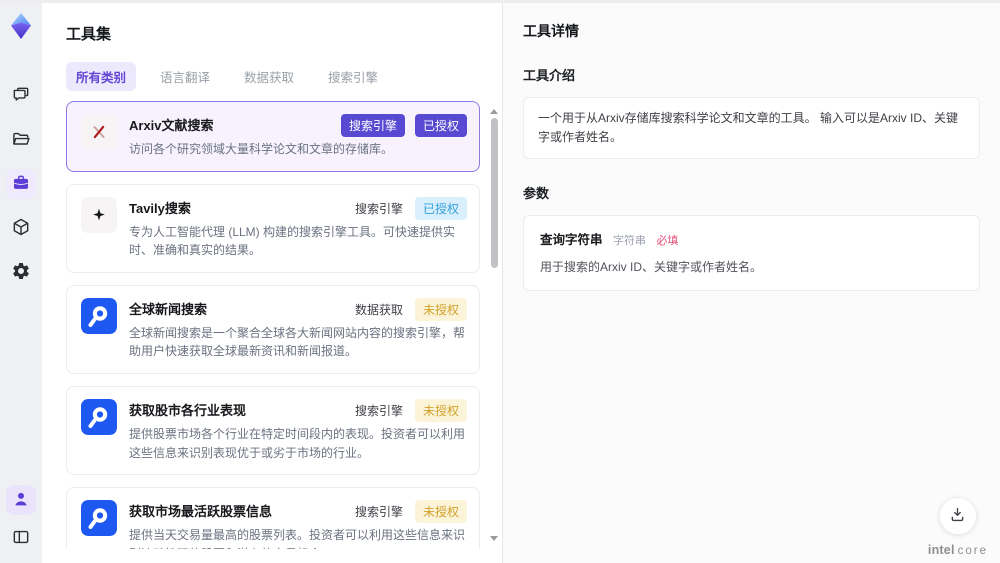  What do you see at coordinates (629, 241) in the screenshot?
I see `parameter-type: 字符串` at bounding box center [629, 241].